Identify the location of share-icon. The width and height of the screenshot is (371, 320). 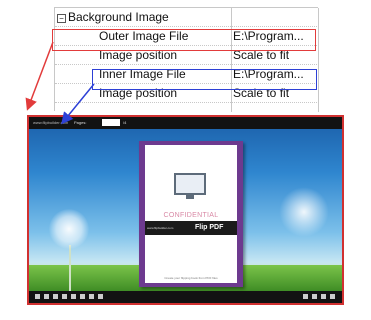
(91, 296).